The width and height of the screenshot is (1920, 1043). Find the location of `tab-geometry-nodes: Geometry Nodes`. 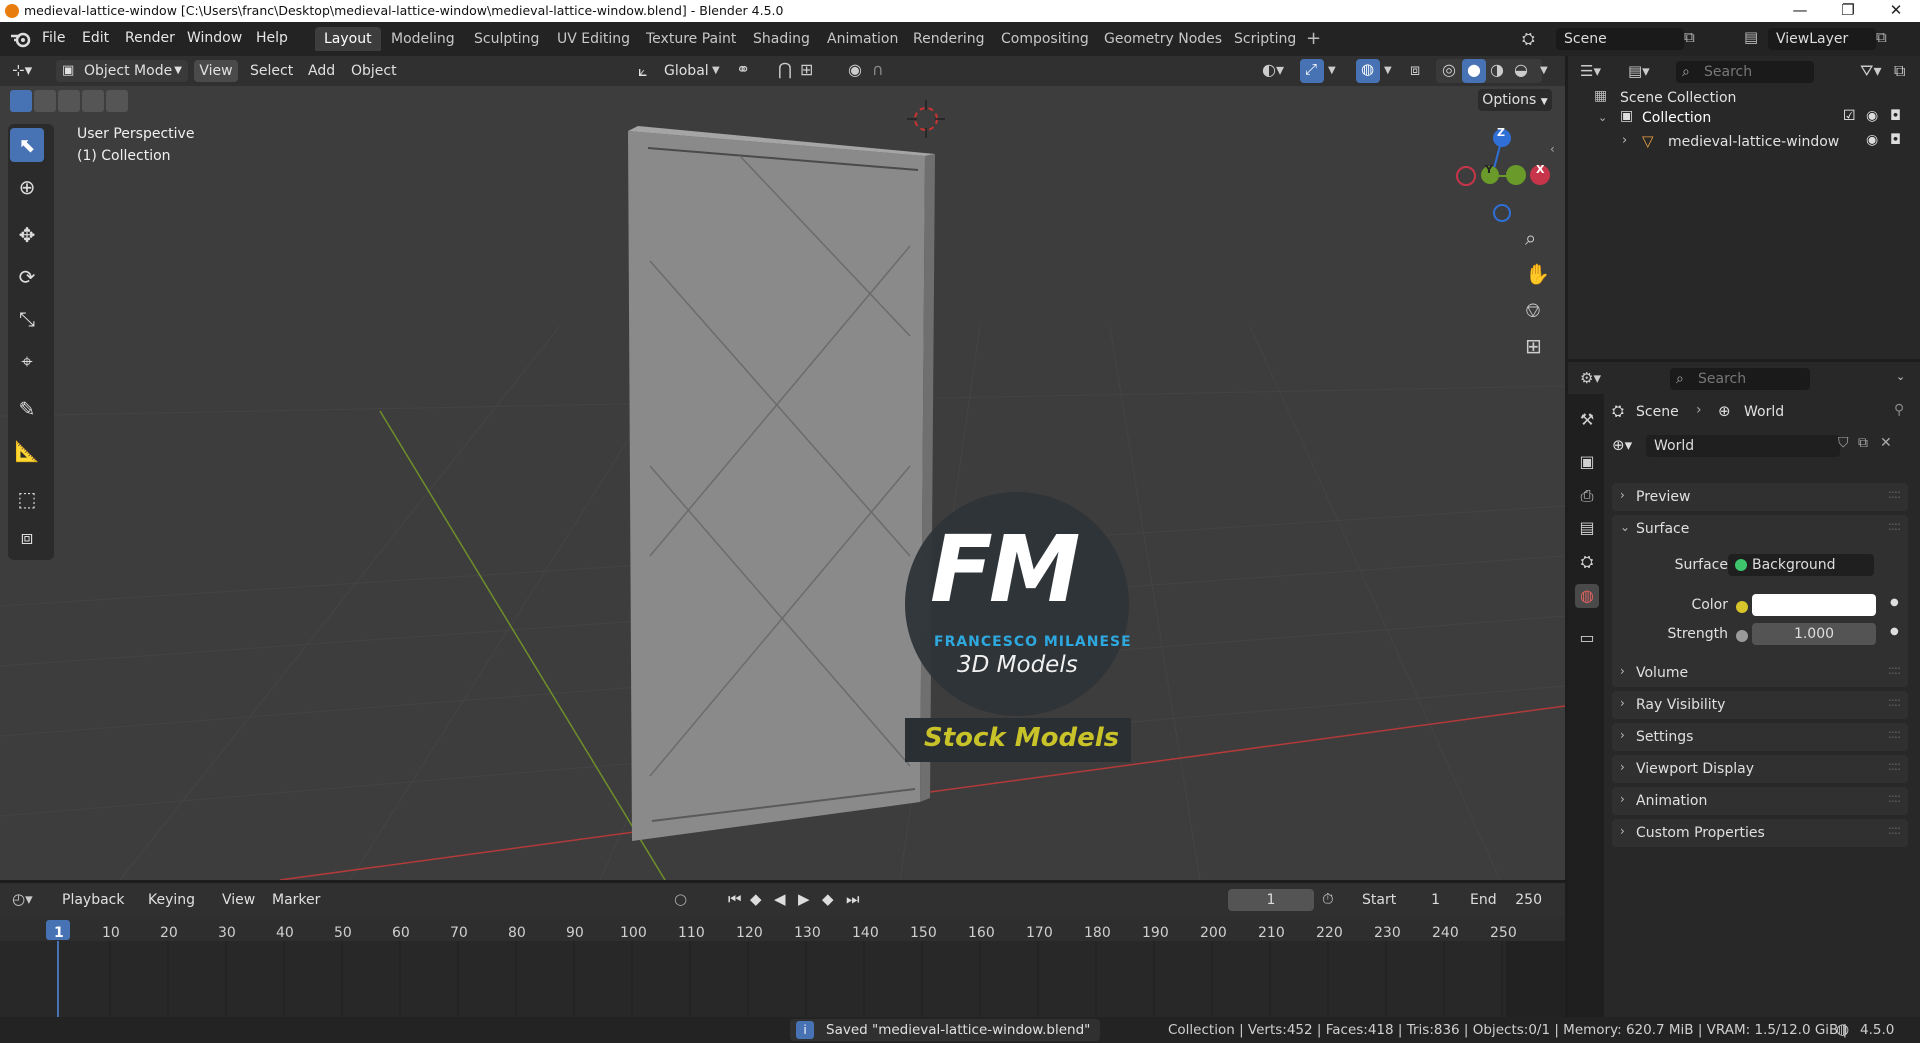

tab-geometry-nodes: Geometry Nodes is located at coordinates (1163, 39).